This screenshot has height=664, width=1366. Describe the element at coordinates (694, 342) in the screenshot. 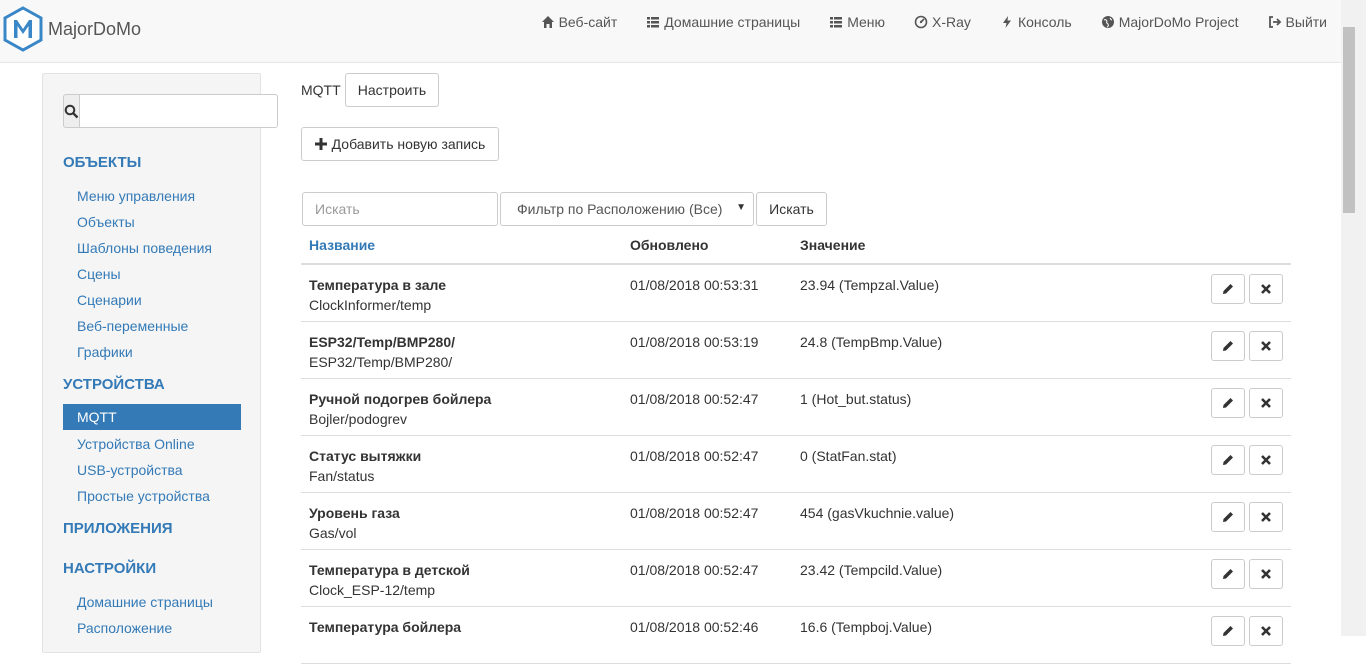

I see `row-updated: 01/08/2018 00:53:19` at that location.